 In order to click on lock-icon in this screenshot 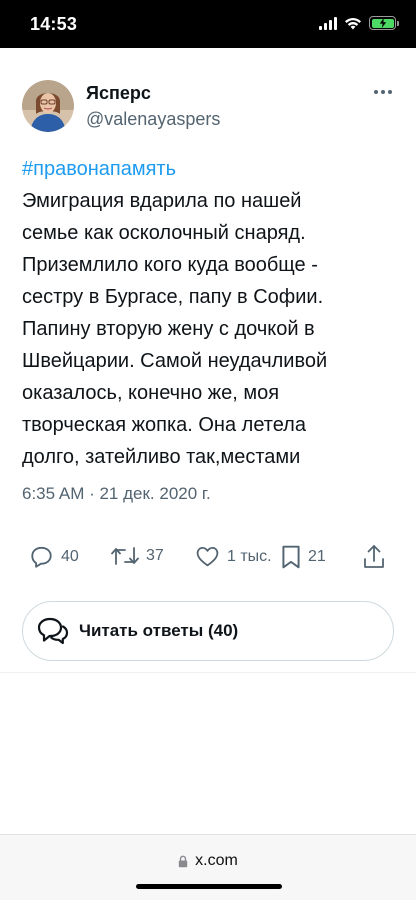, I will do `click(183, 861)`.